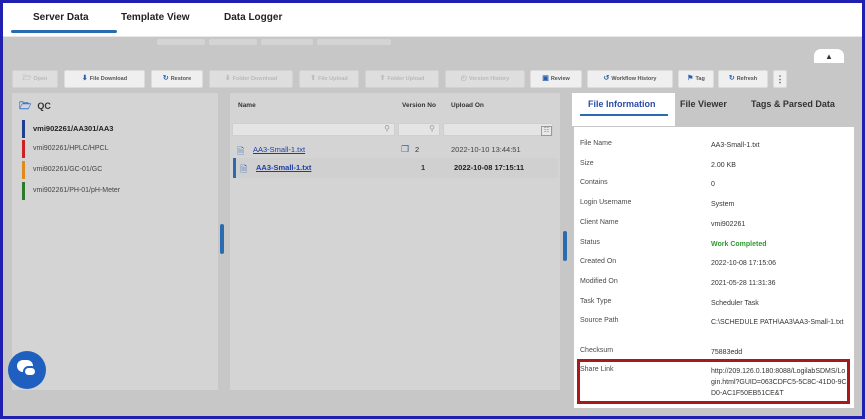 This screenshot has height=419, width=865. Describe the element at coordinates (419, 129) in the screenshot. I see `version-filter-input: ⚲` at that location.